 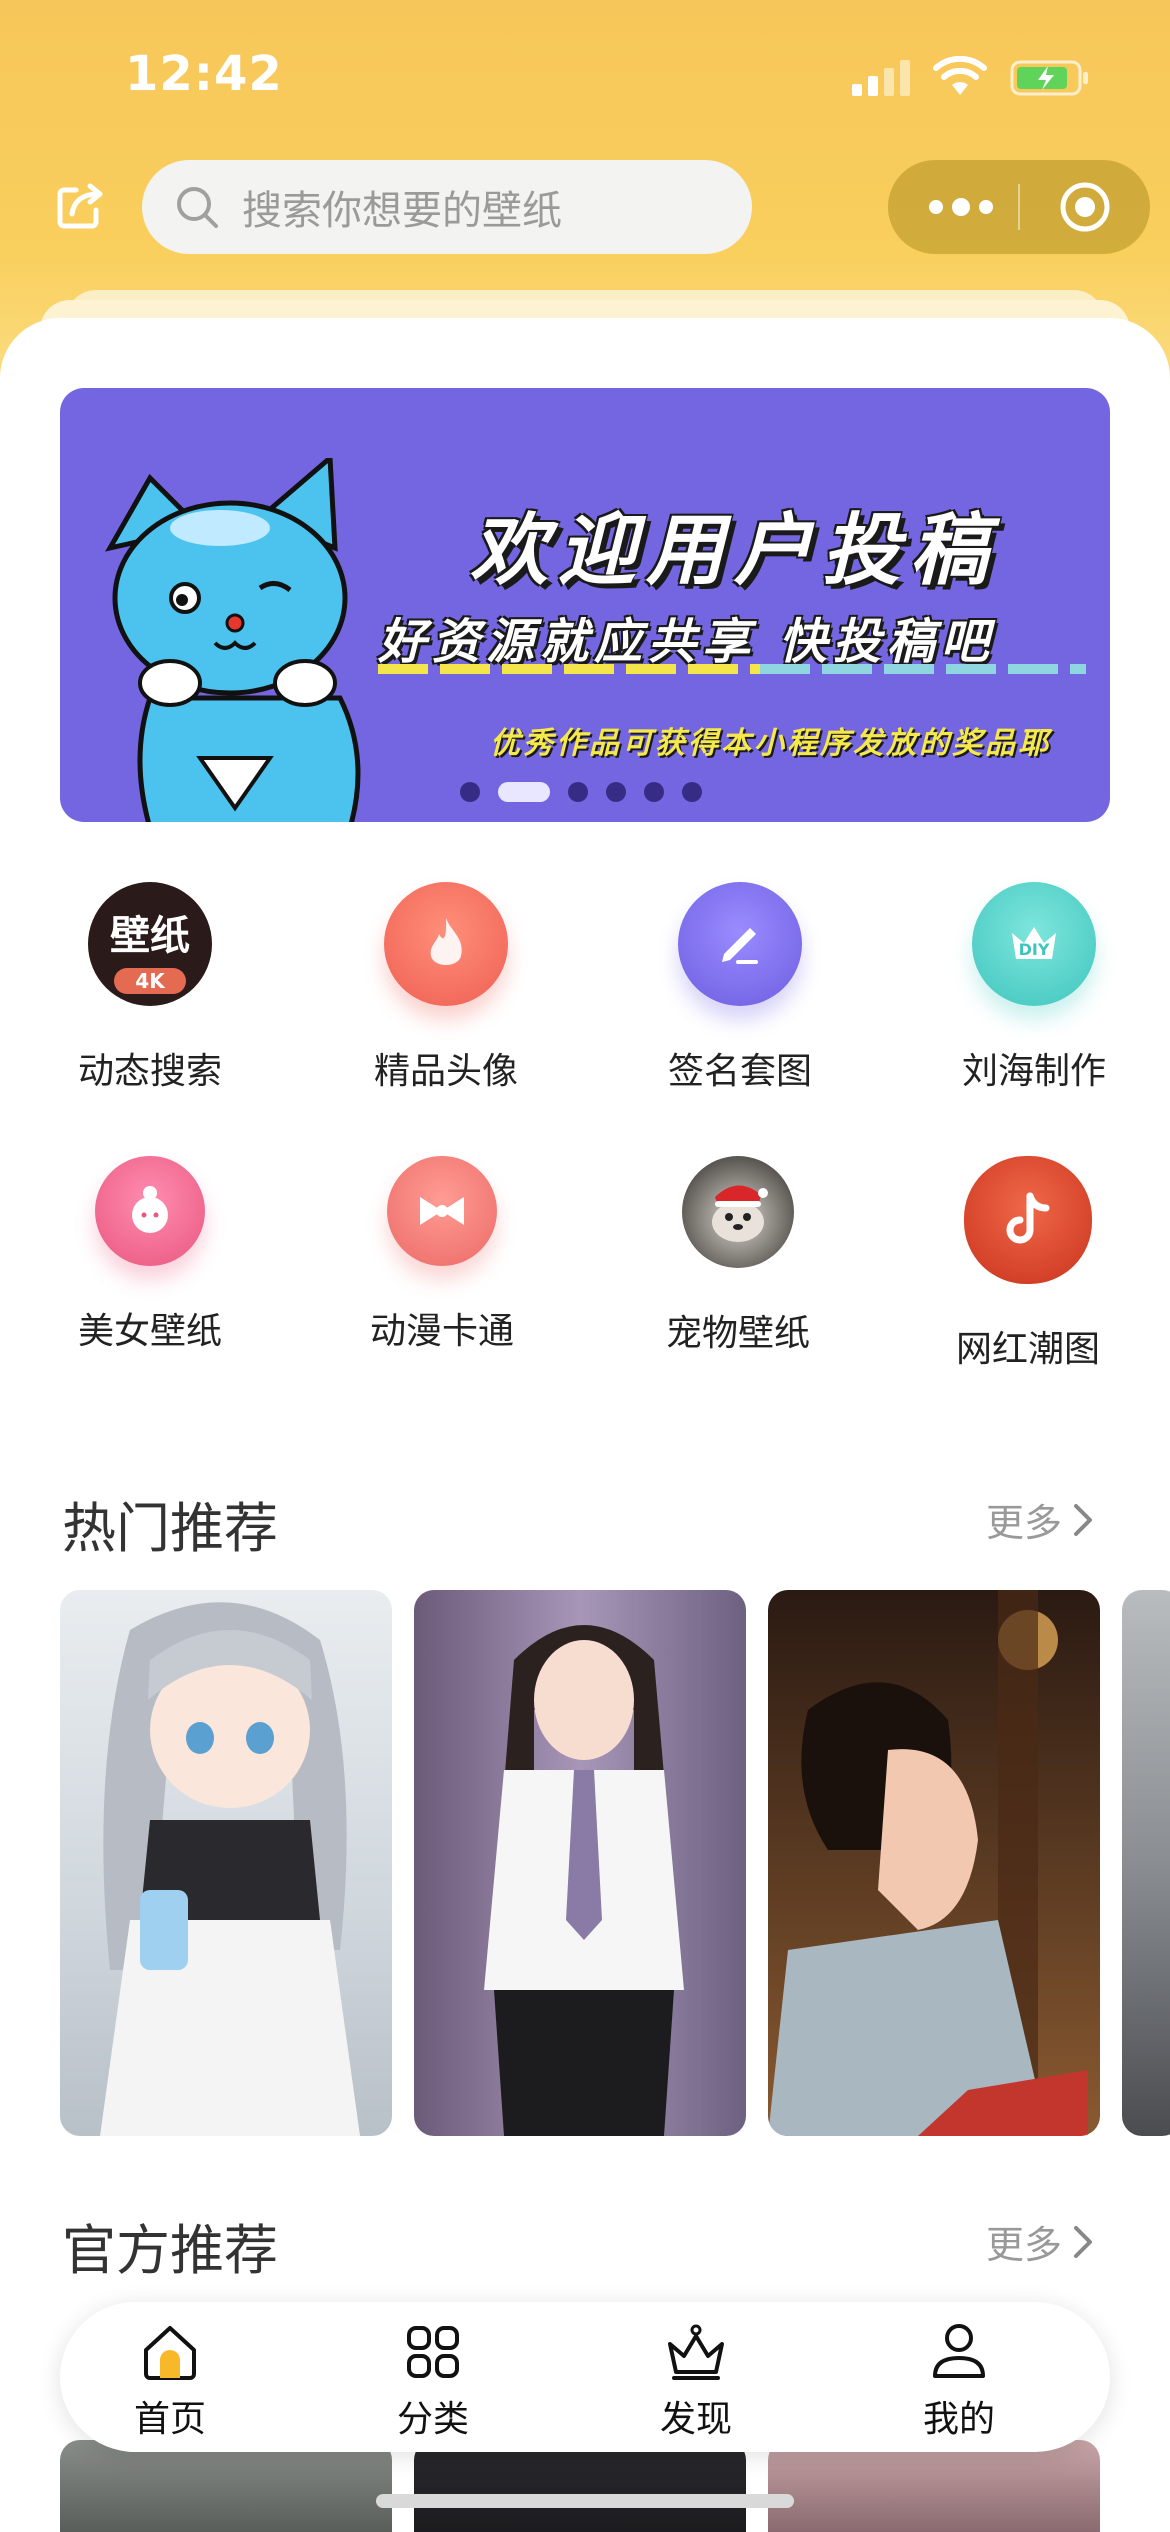 I want to click on girl-face-icon, so click(x=150, y=1211).